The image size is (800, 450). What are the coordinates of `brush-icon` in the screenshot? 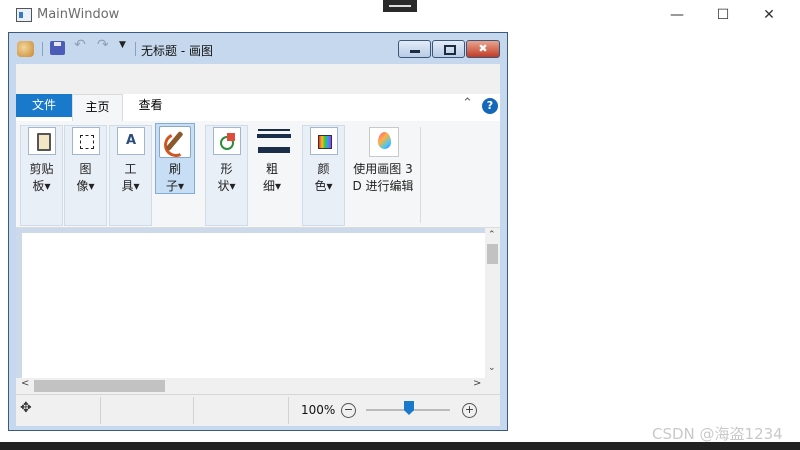 It's located at (175, 142).